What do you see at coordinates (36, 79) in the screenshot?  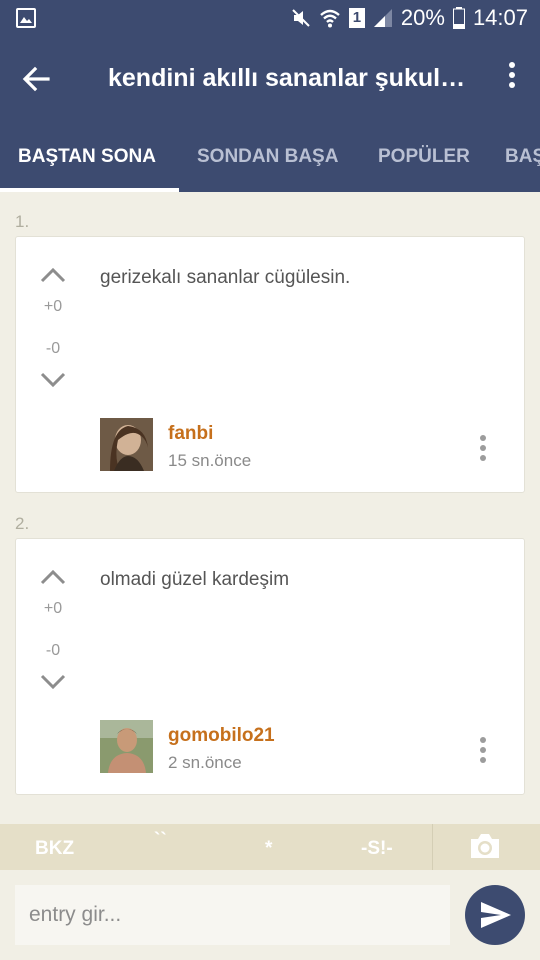 I see `back-arrow-icon` at bounding box center [36, 79].